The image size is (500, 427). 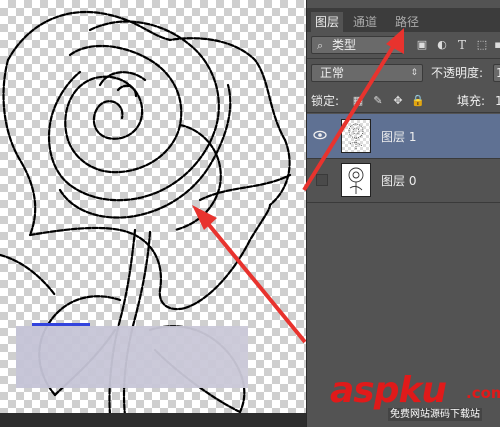 What do you see at coordinates (435, 414) in the screenshot?
I see `watermark-subtitle: 免费网站源码下载站` at bounding box center [435, 414].